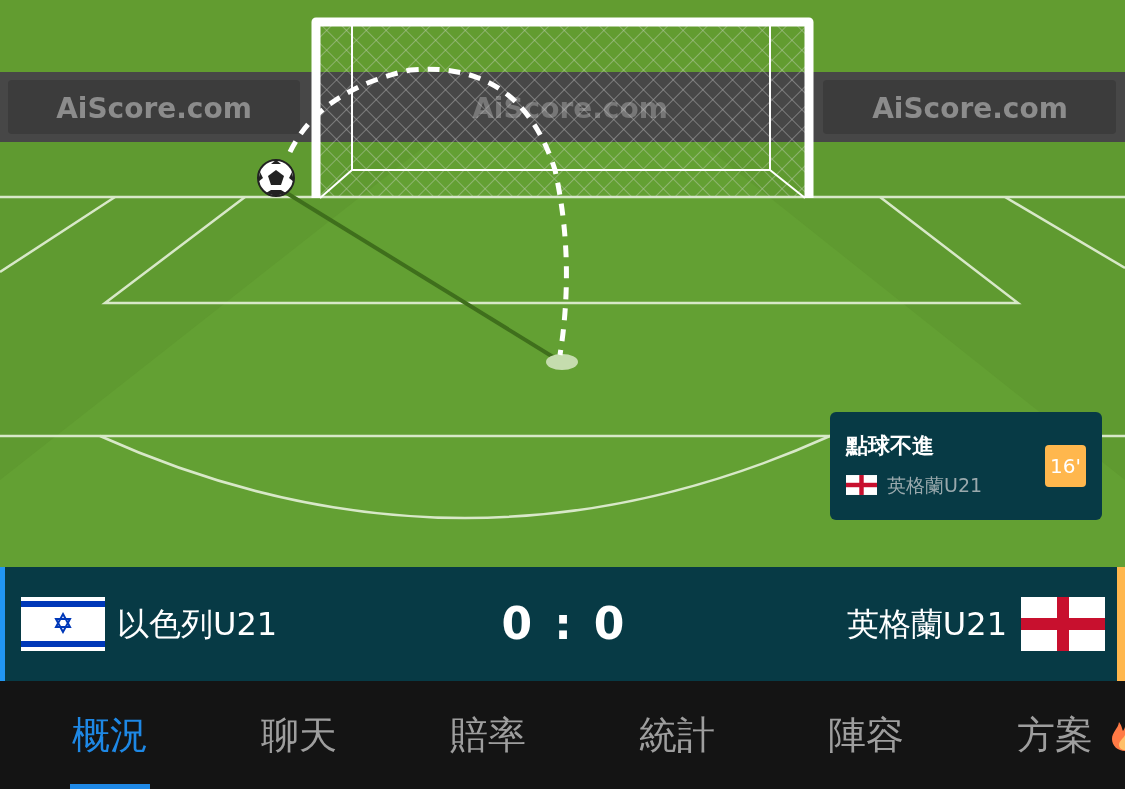 The image size is (1125, 789). What do you see at coordinates (1065, 466) in the screenshot?
I see `minute-badge: 16'` at bounding box center [1065, 466].